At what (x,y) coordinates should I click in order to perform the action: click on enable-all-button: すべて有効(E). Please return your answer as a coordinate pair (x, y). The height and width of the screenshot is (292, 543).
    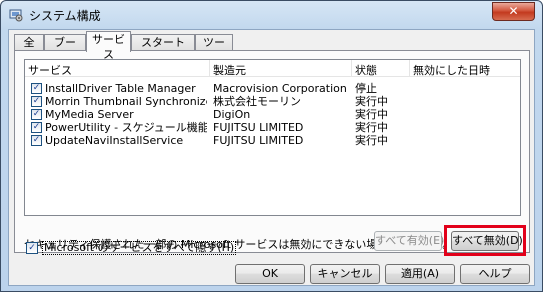
    Looking at the image, I should click on (409, 241).